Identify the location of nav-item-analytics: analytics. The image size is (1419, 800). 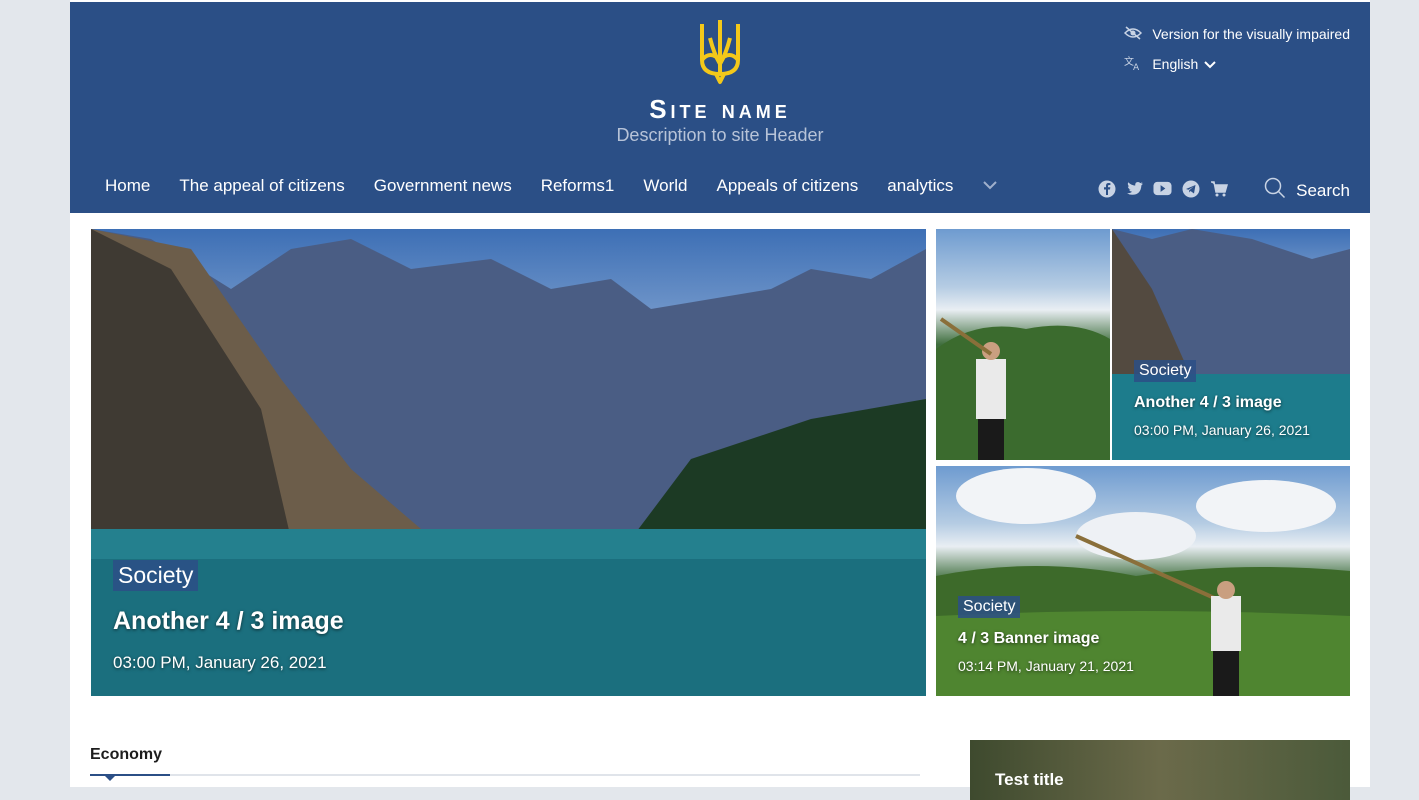
(920, 186).